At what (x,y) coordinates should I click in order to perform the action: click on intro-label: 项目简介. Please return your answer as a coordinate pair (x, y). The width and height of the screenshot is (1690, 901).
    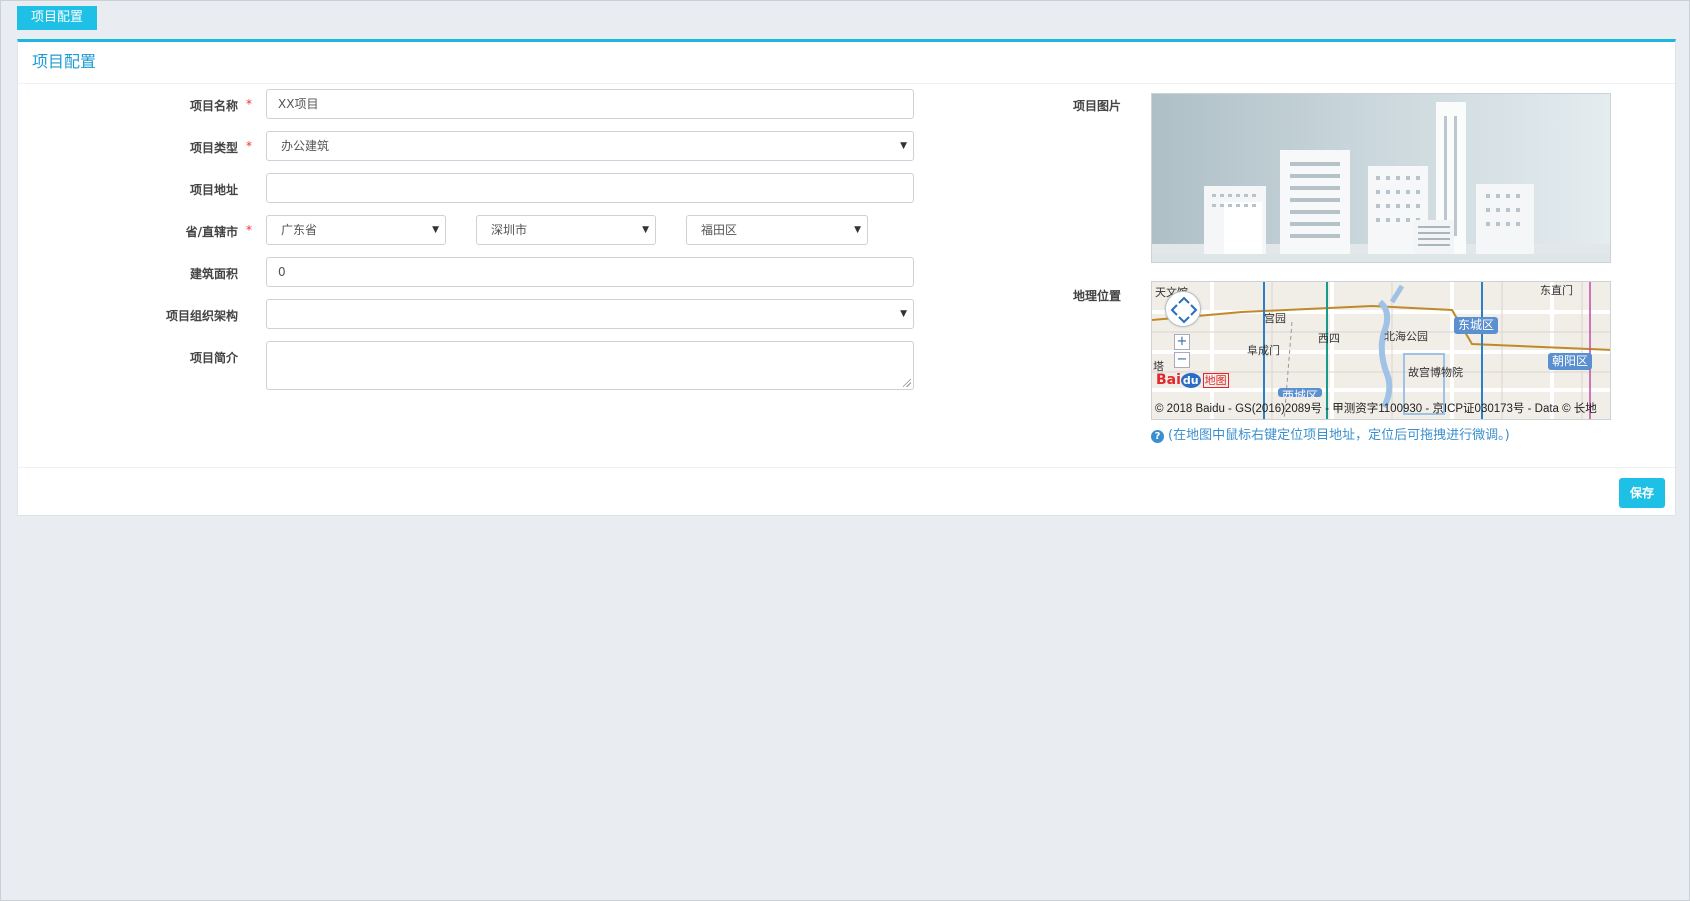
    Looking at the image, I should click on (213, 358).